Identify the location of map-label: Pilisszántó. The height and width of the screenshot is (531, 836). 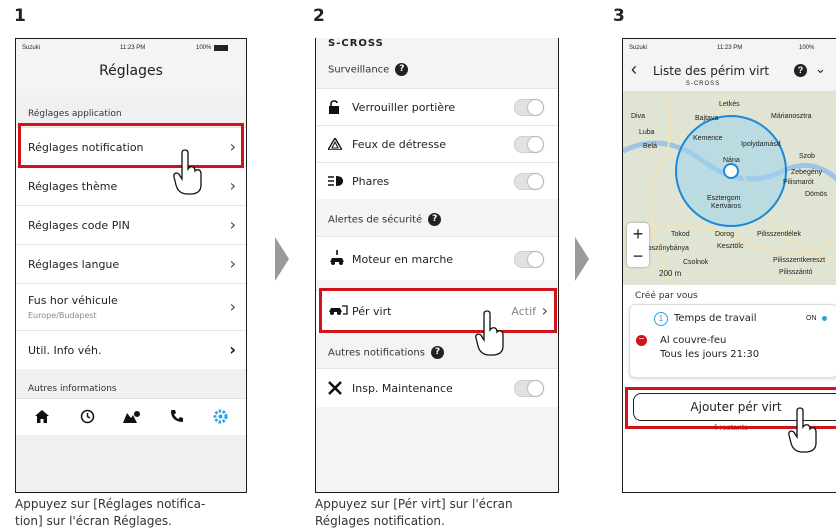
(796, 272).